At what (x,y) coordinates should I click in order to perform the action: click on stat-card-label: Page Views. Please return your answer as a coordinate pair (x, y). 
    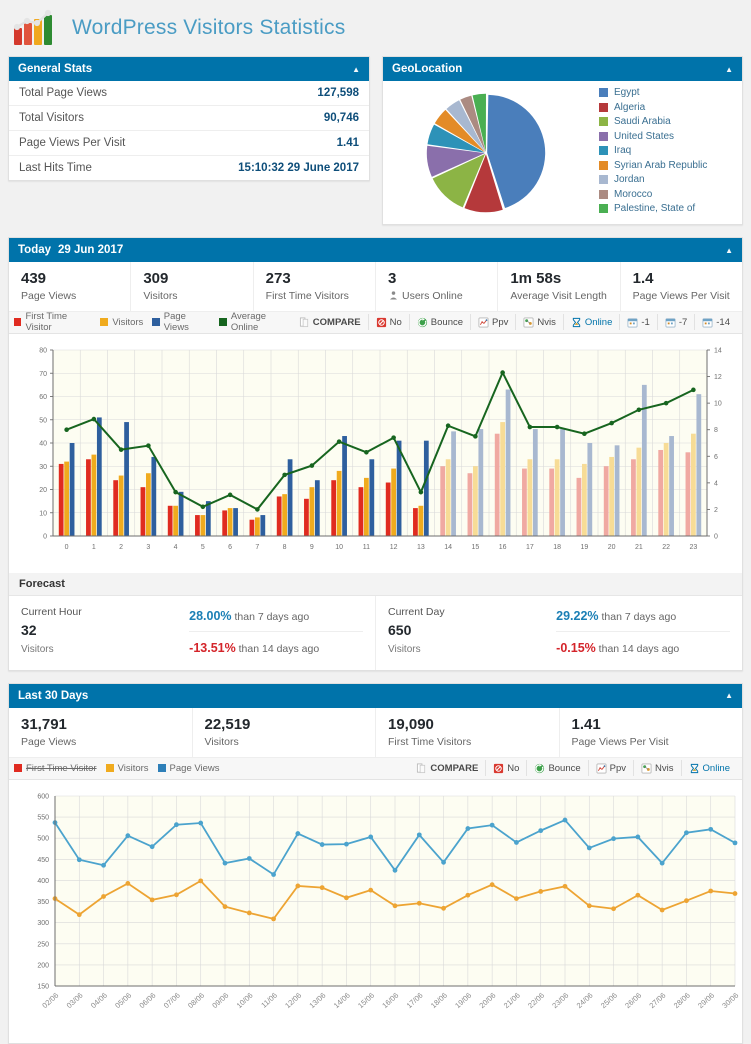
    Looking at the image, I should click on (49, 295).